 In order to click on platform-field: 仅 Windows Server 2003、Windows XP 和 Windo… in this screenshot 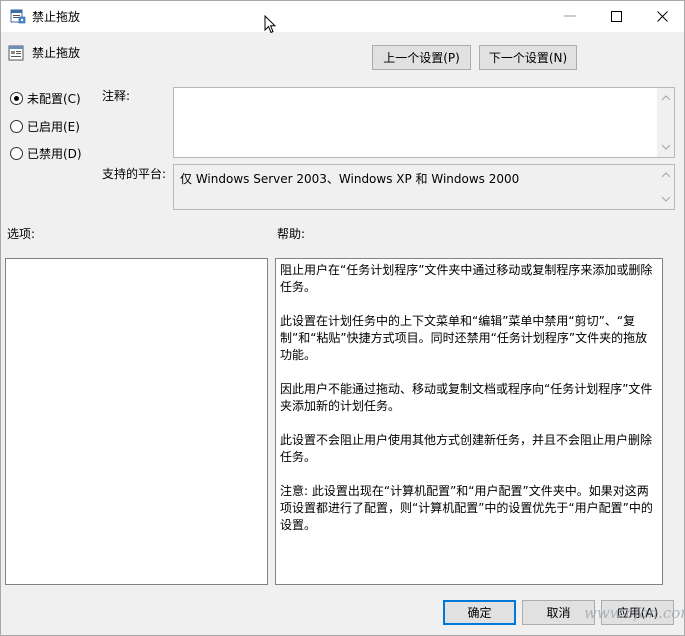, I will do `click(424, 187)`.